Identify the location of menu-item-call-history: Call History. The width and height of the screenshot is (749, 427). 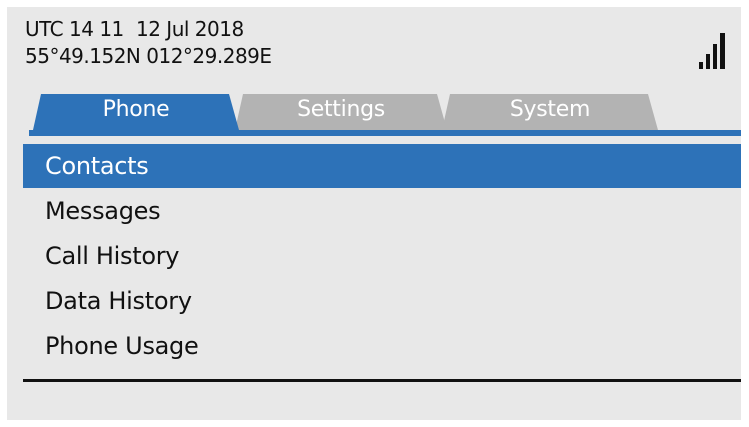
(382, 256).